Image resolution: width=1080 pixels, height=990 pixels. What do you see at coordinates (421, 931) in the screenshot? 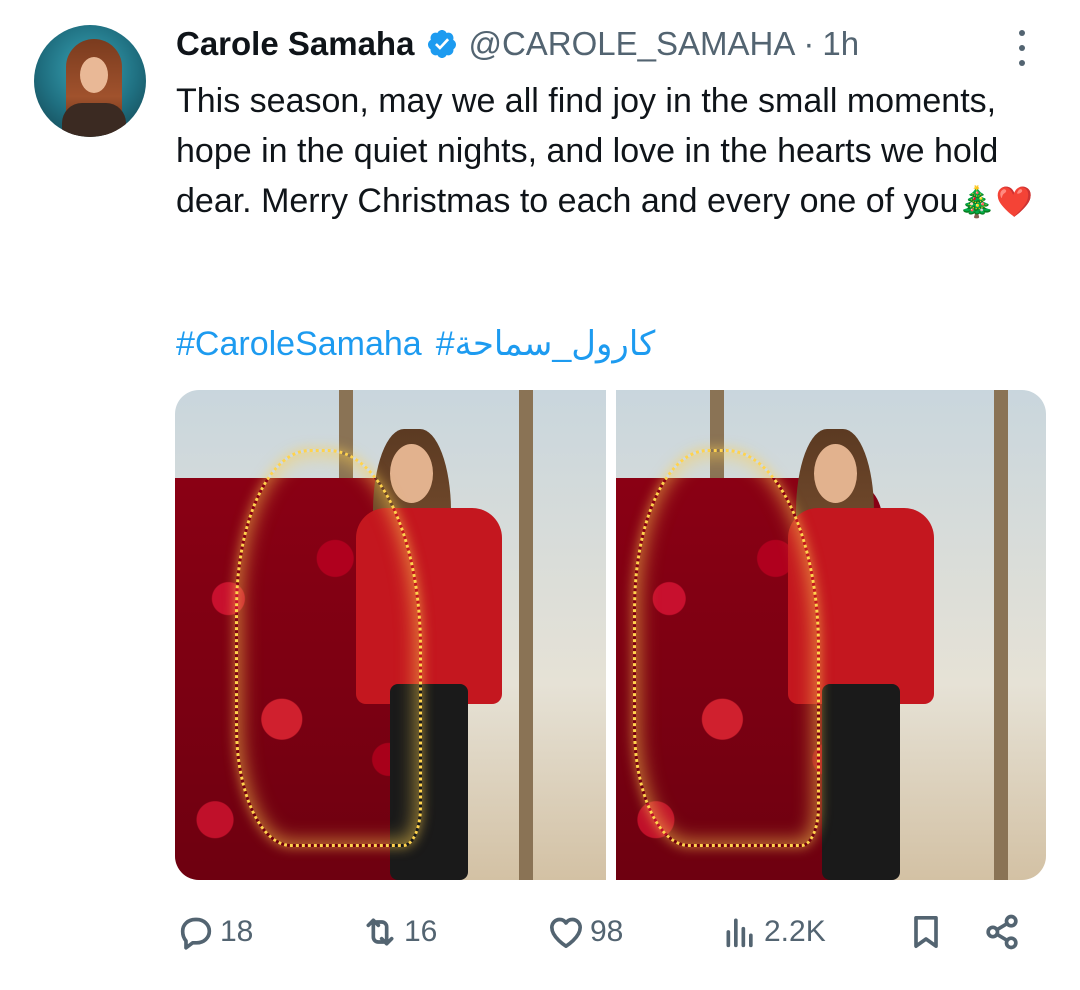
I see `retweet-count: 16` at bounding box center [421, 931].